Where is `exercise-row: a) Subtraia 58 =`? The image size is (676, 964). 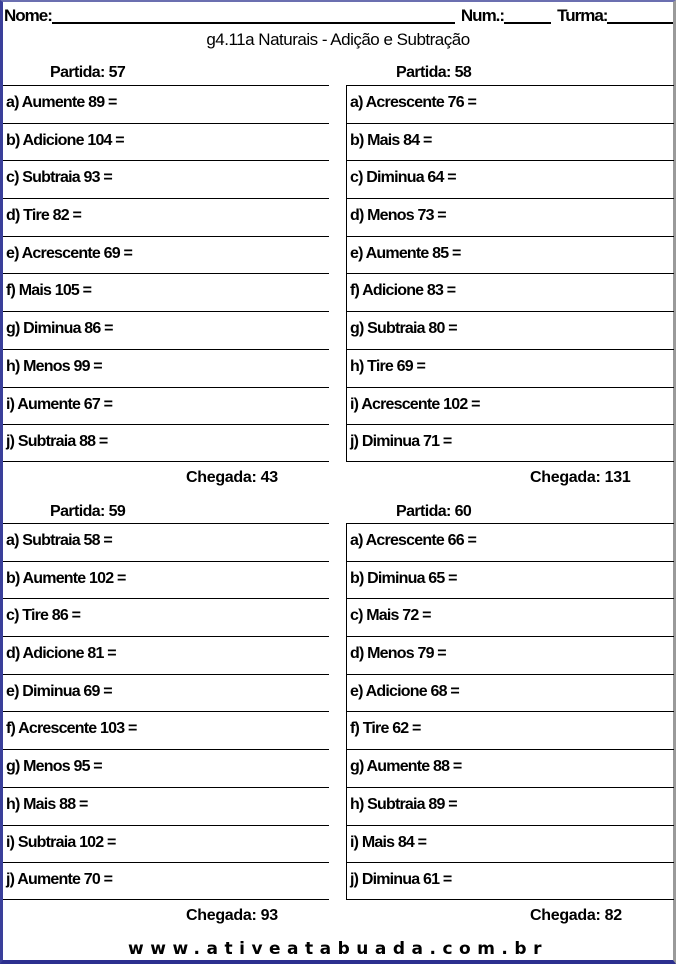
exercise-row: a) Subtraia 58 = is located at coordinates (166, 542).